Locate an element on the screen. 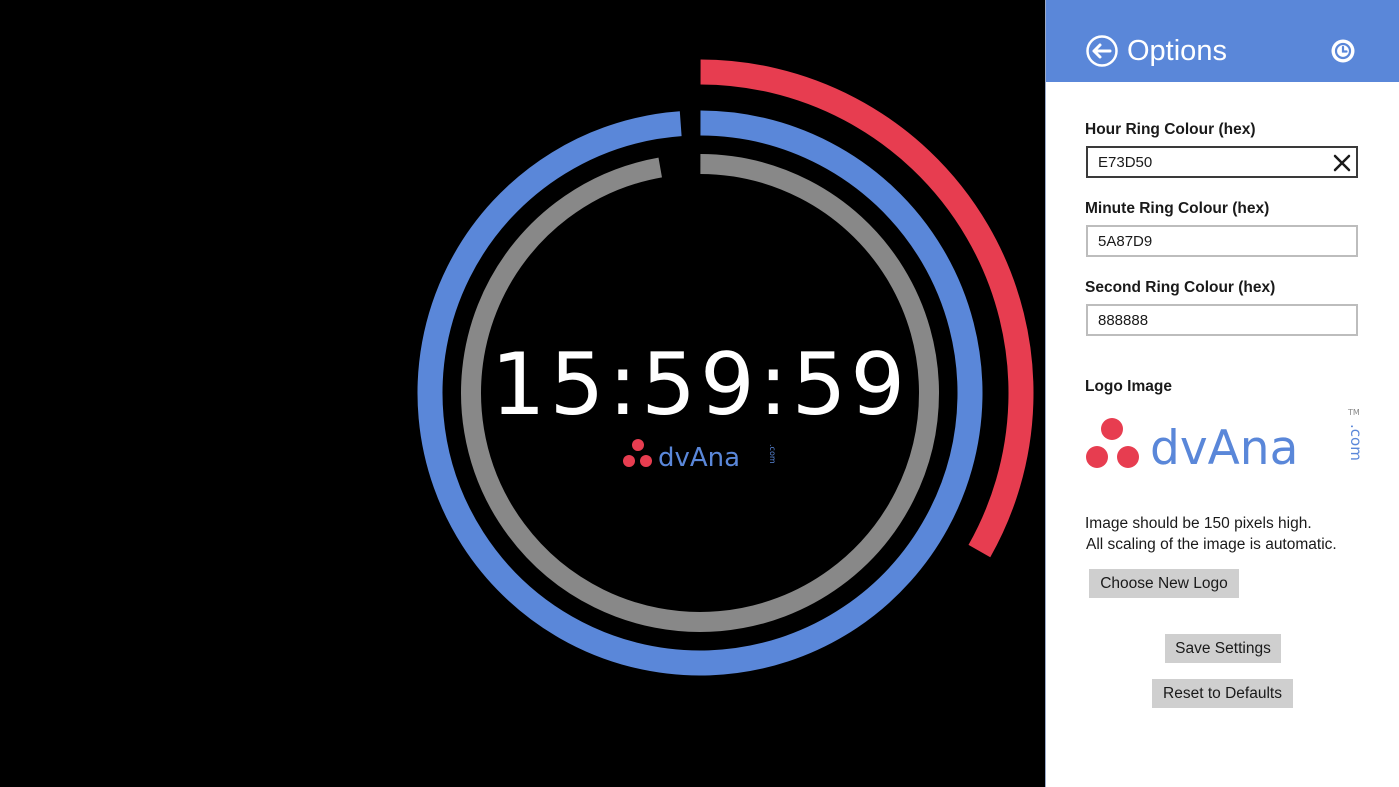  hour-ring-label: Hour Ring Colour (hex) is located at coordinates (1170, 129).